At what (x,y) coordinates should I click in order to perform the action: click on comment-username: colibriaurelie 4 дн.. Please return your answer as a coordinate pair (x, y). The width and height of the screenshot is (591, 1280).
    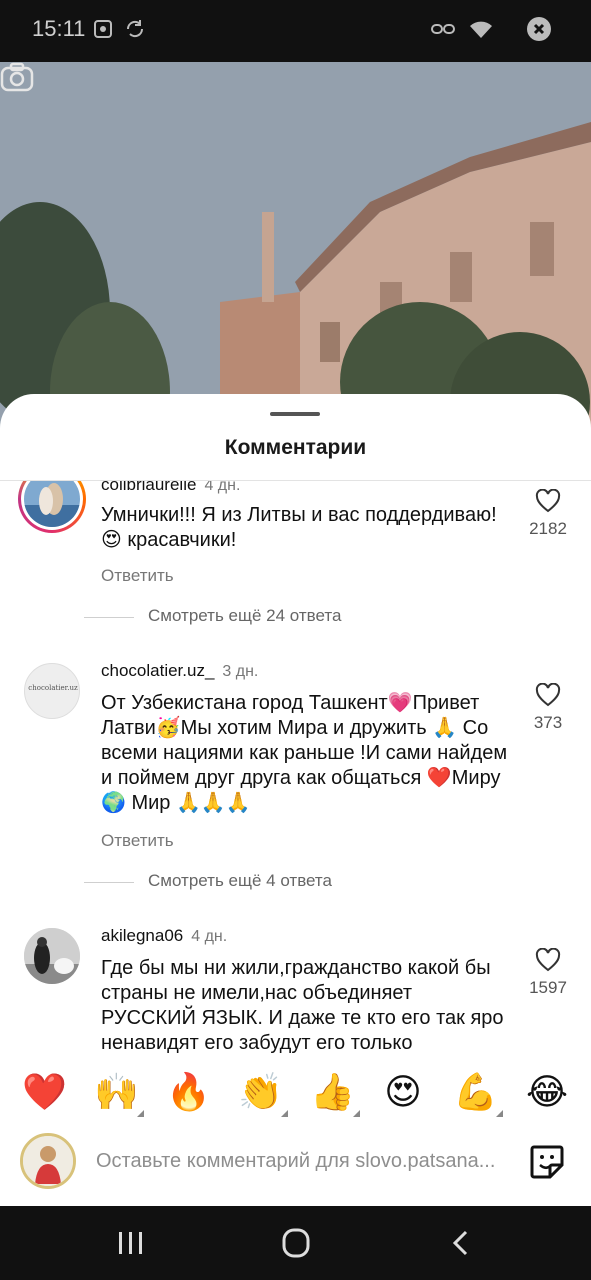
    Looking at the image, I should click on (170, 488).